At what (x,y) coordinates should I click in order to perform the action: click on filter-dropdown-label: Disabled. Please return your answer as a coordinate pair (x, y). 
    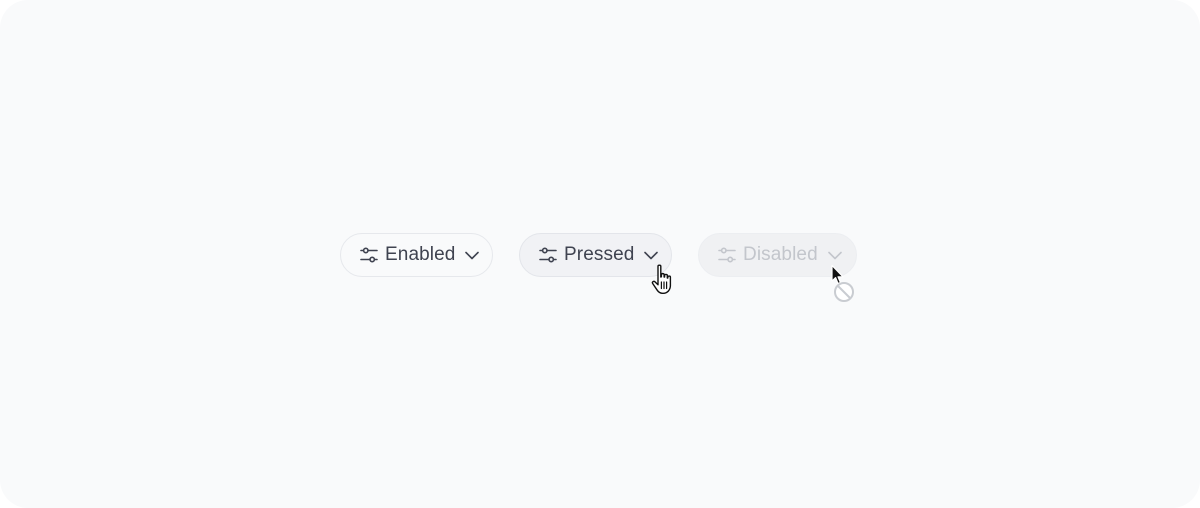
    Looking at the image, I should click on (780, 254).